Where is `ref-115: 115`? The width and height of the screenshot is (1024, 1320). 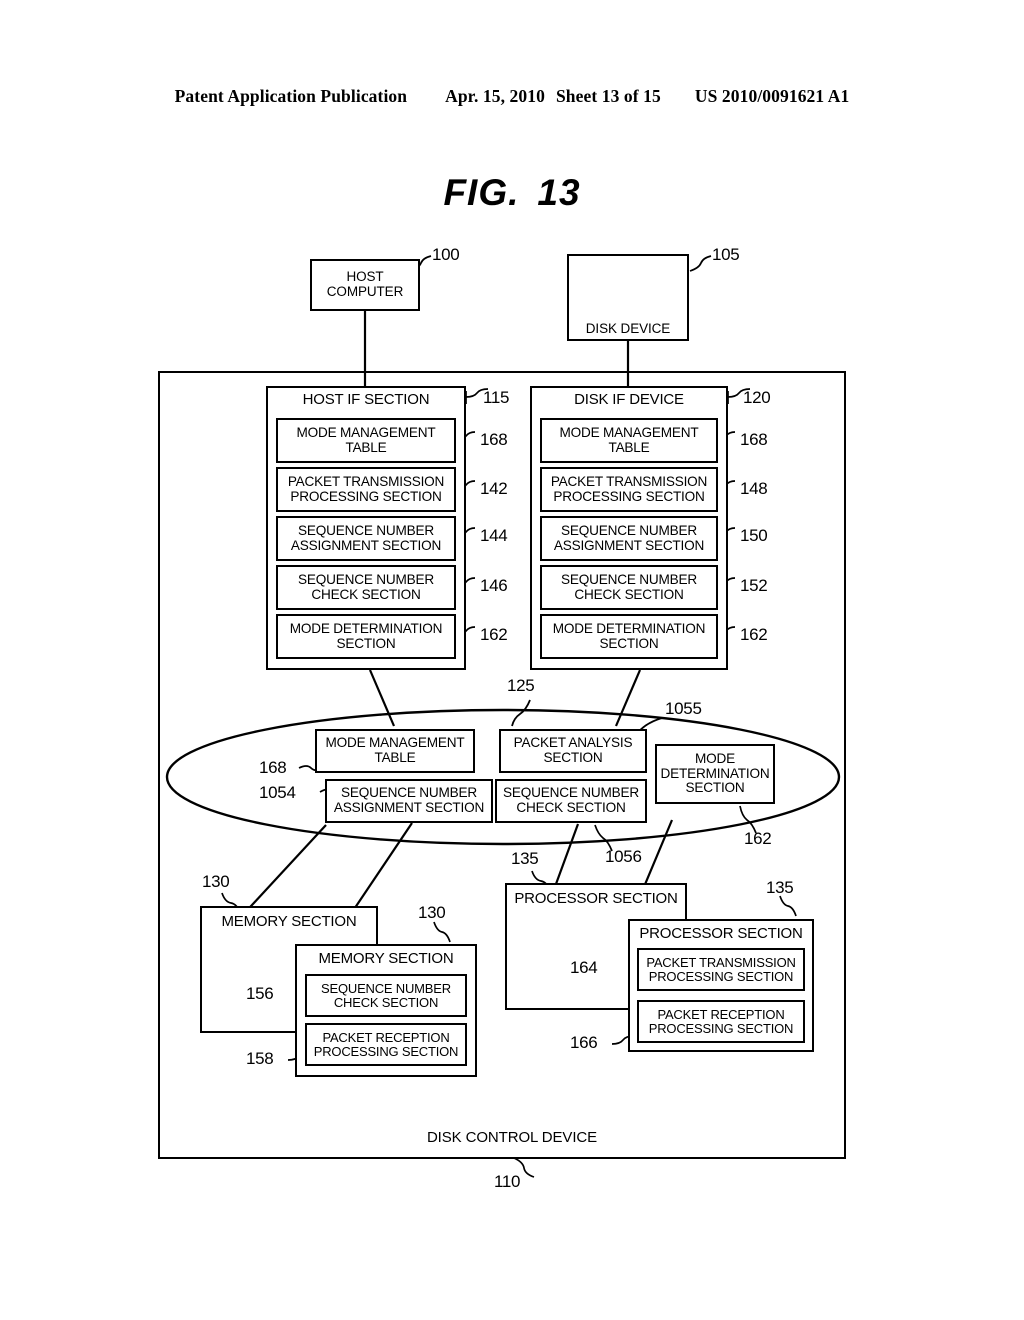 ref-115: 115 is located at coordinates (496, 397).